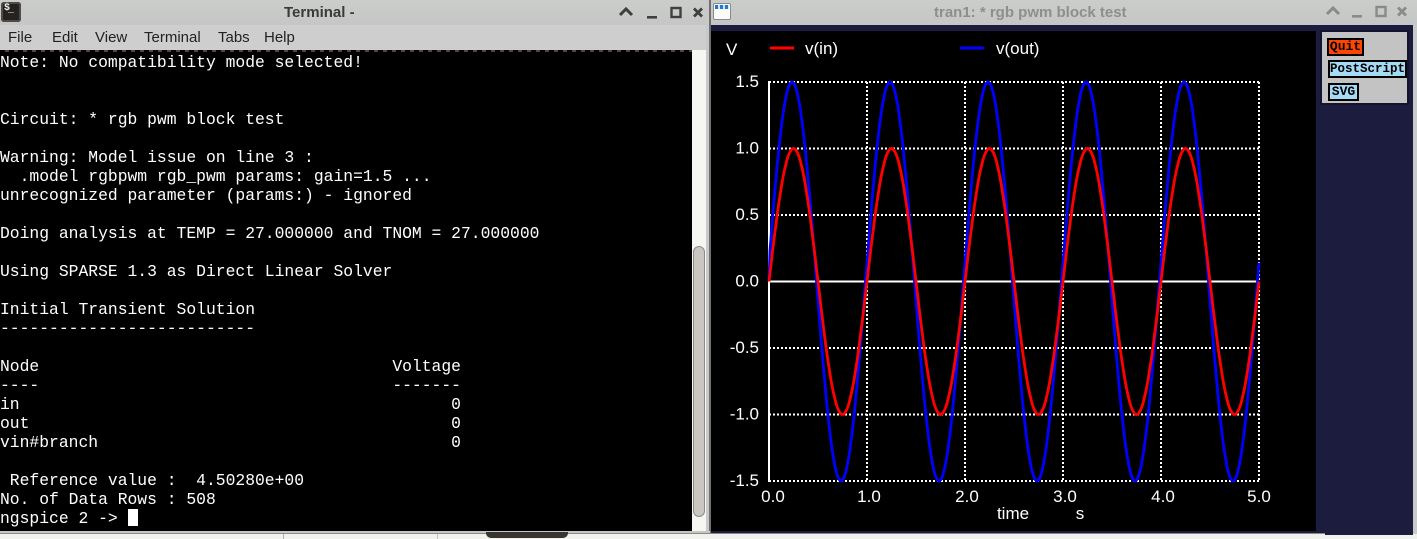 This screenshot has width=1417, height=539. Describe the element at coordinates (1017, 48) in the screenshot. I see `svg-text: v(out)` at that location.